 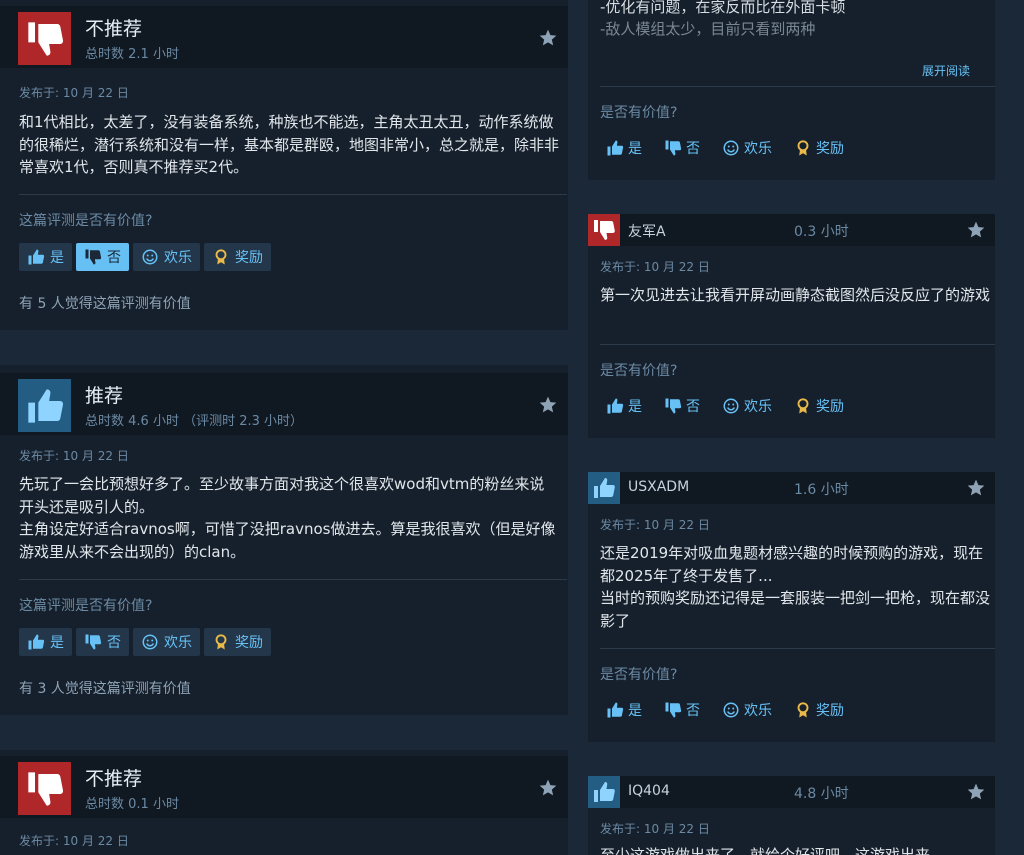 I want to click on review-hours: 1.6 小时, so click(x=821, y=490).